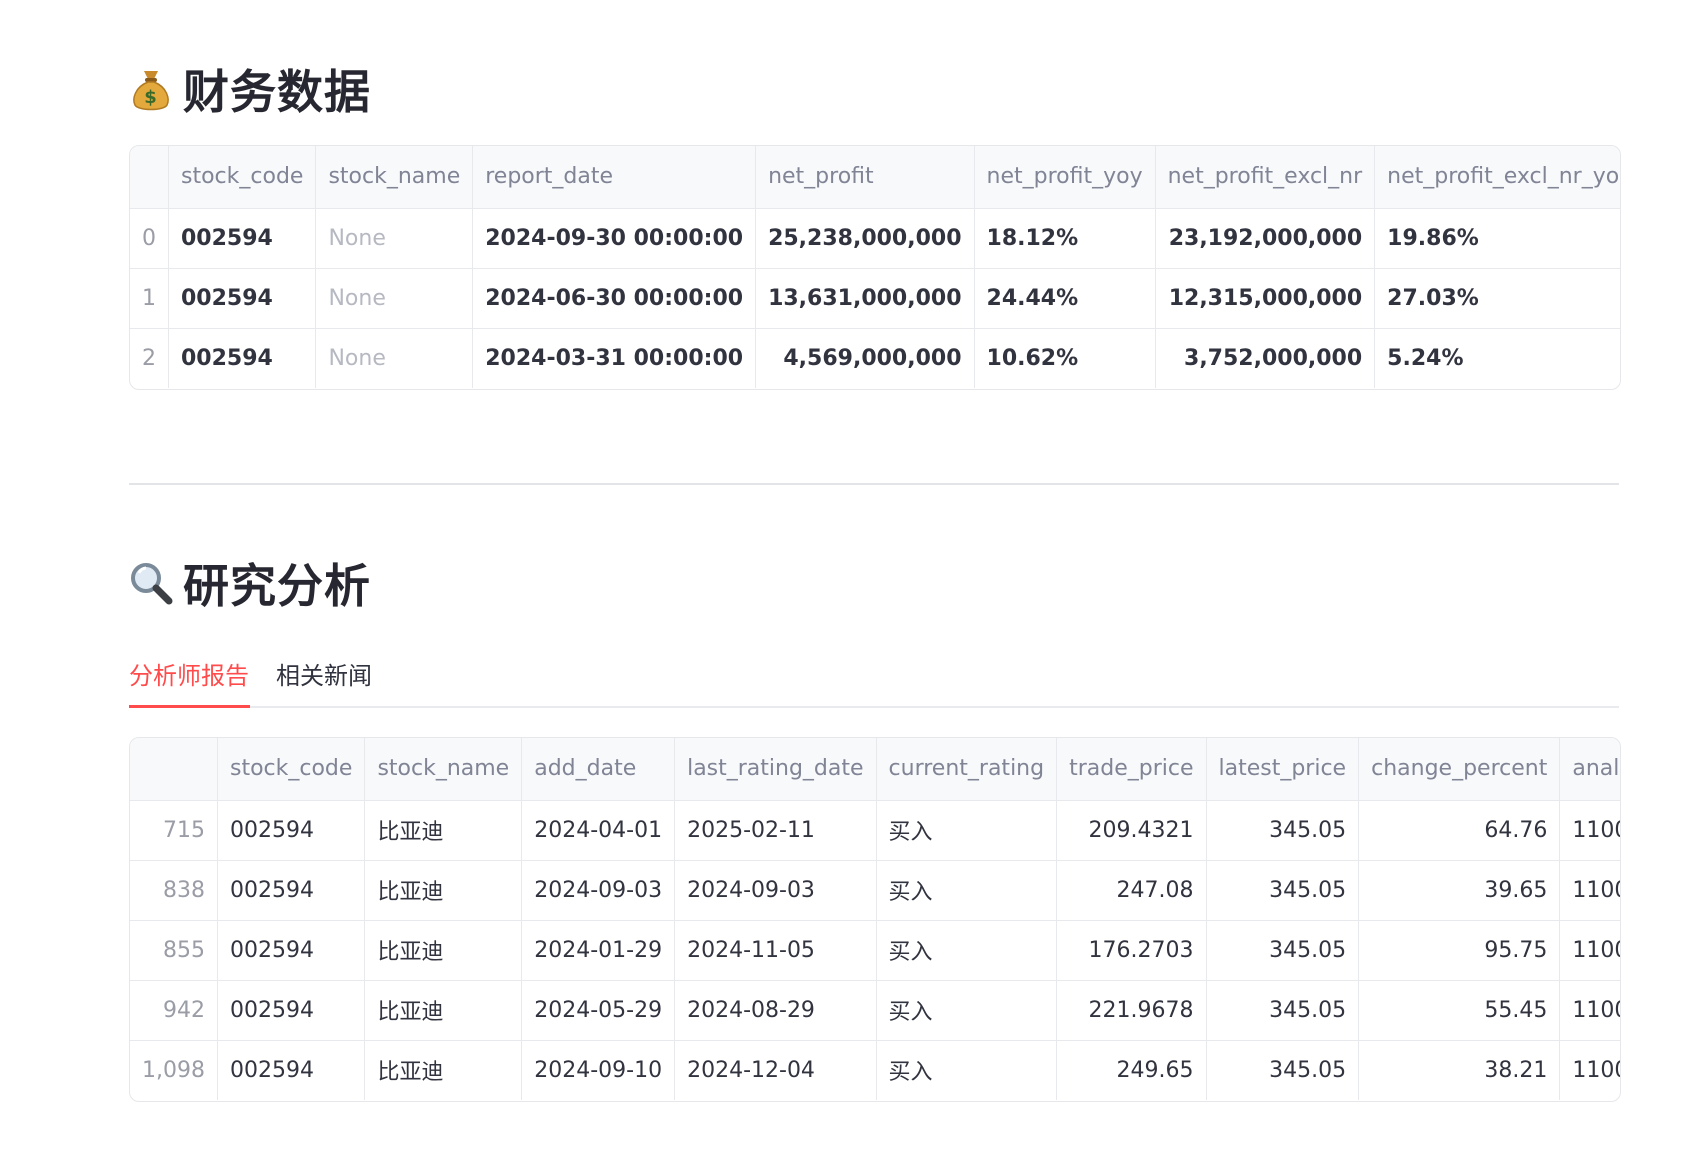 This screenshot has height=1172, width=1700. I want to click on table-cell: 2024-08-29, so click(775, 1010).